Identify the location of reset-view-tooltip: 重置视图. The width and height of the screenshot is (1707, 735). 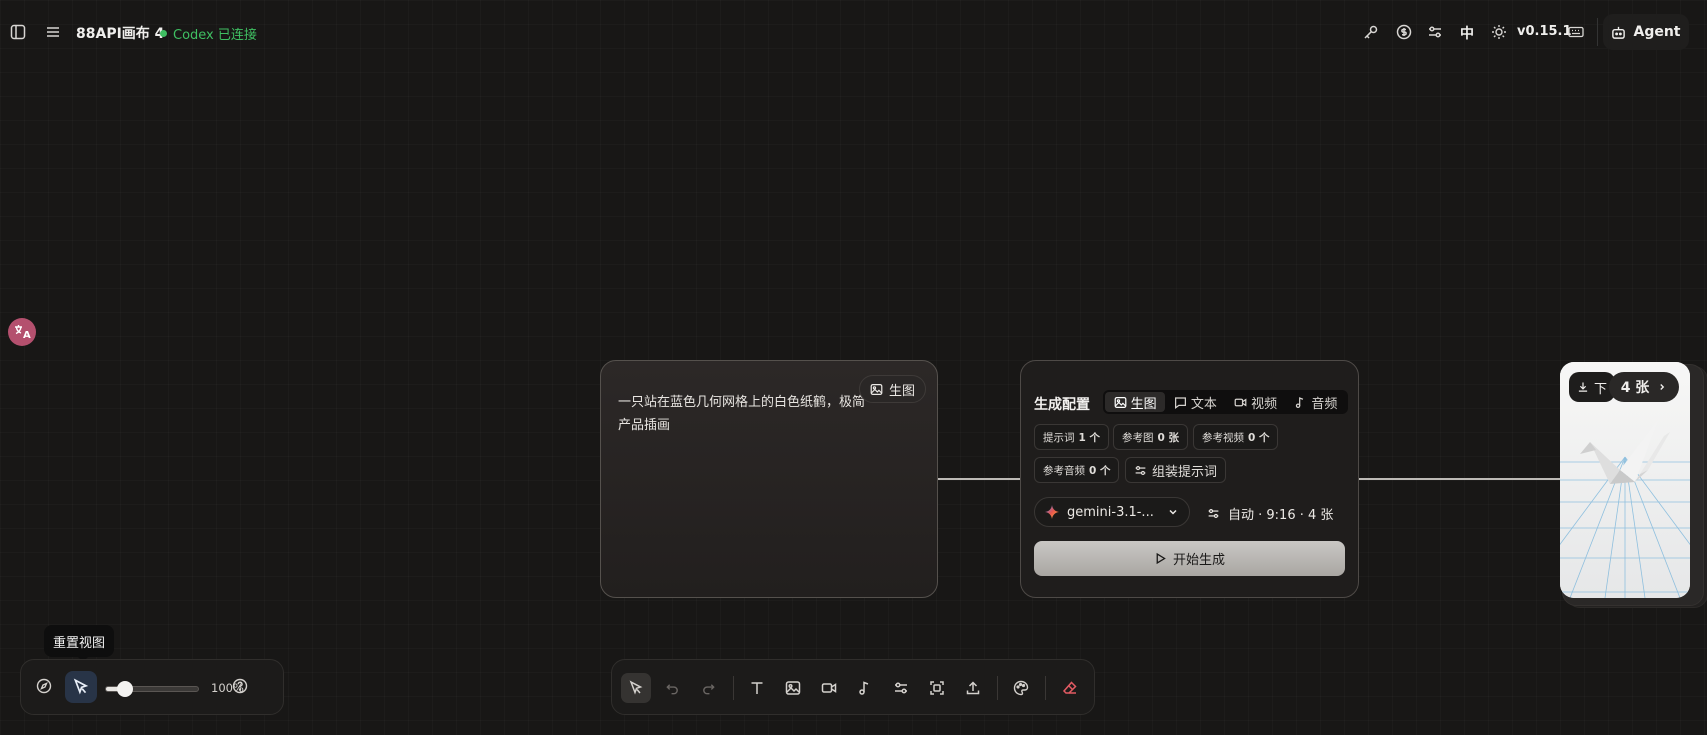
(79, 643).